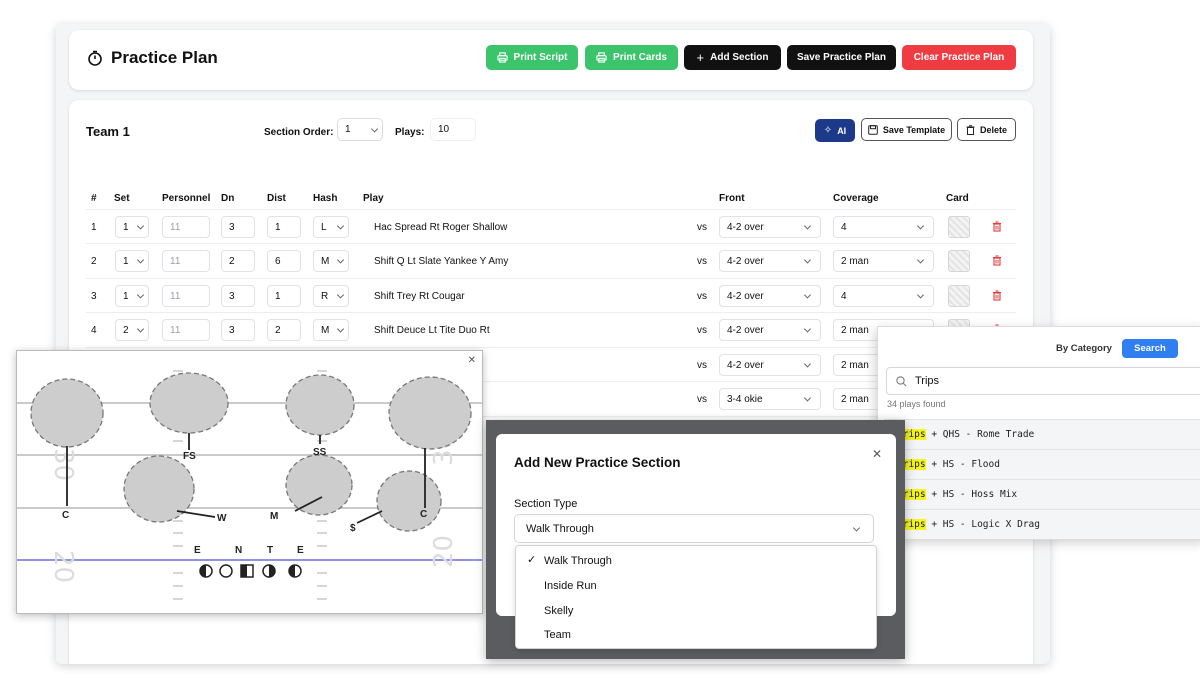  What do you see at coordinates (557, 635) in the screenshot?
I see `option-team: Team` at bounding box center [557, 635].